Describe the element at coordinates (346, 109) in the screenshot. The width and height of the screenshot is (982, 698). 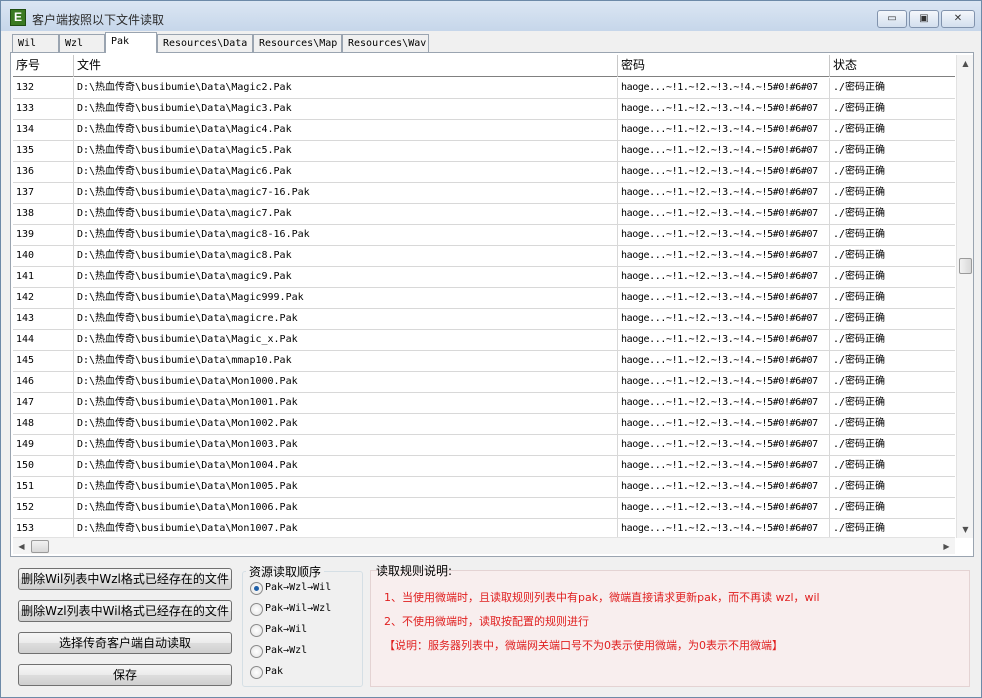
I see `row-file-path: D:\热血传奇\busibumie\Data\Magic3.Pak` at that location.